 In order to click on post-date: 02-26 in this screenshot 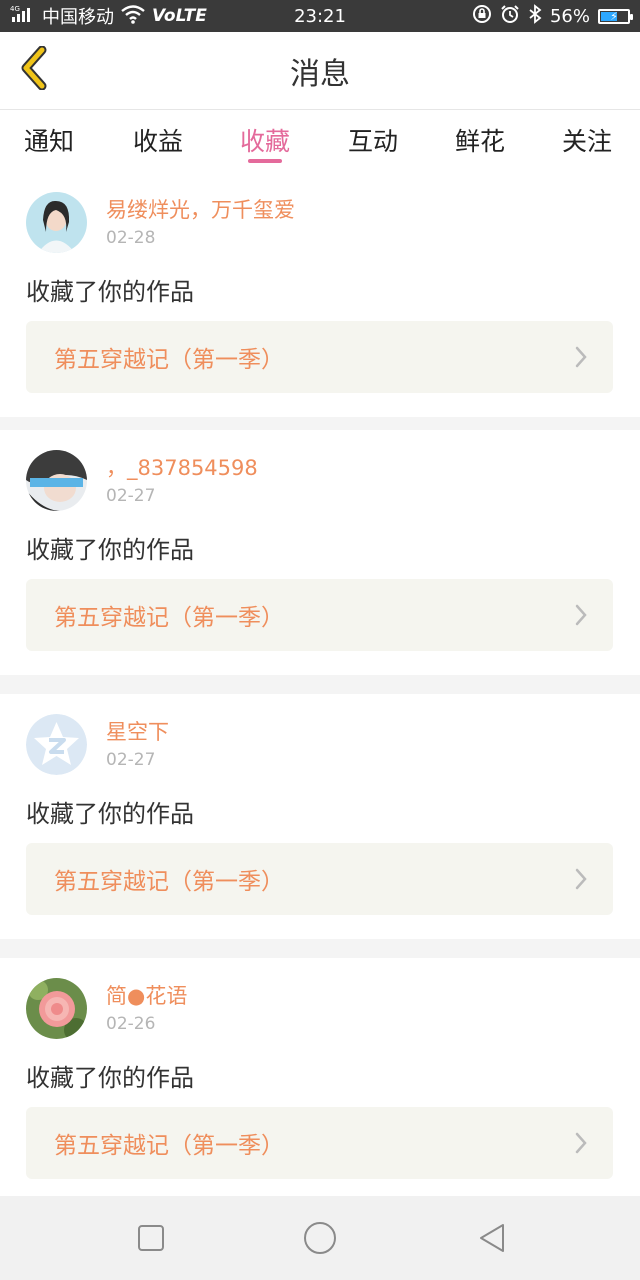, I will do `click(131, 1024)`.